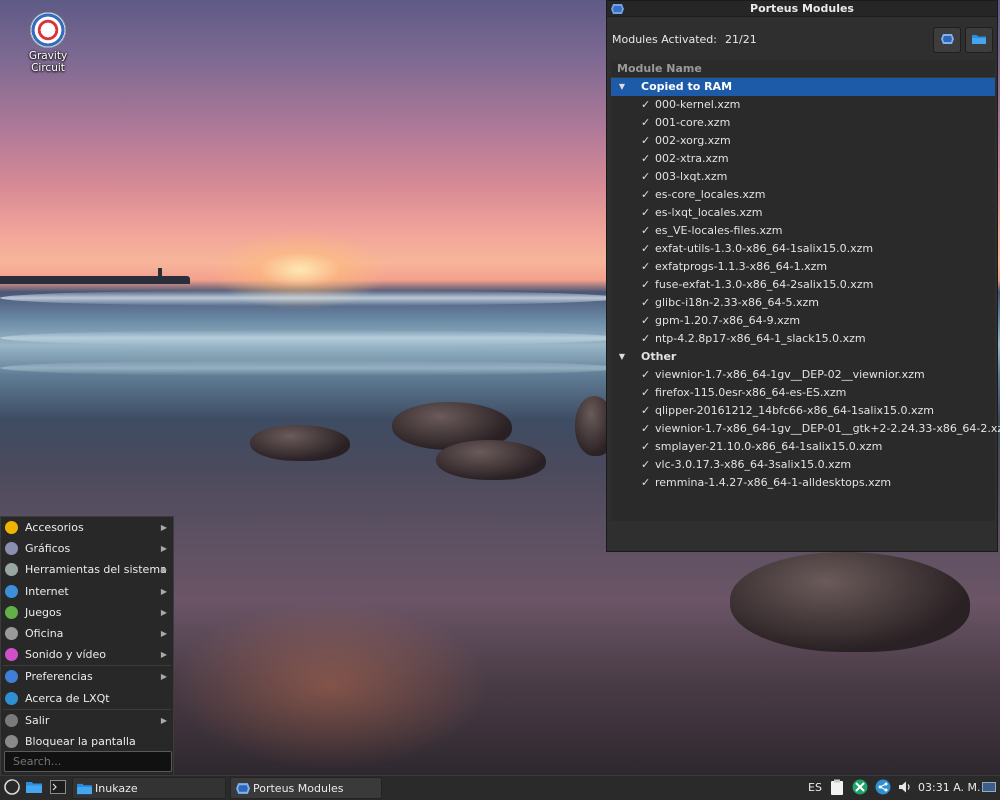  I want to click on module-row: ✓ es-lxqt_locales.xzm, so click(803, 213).